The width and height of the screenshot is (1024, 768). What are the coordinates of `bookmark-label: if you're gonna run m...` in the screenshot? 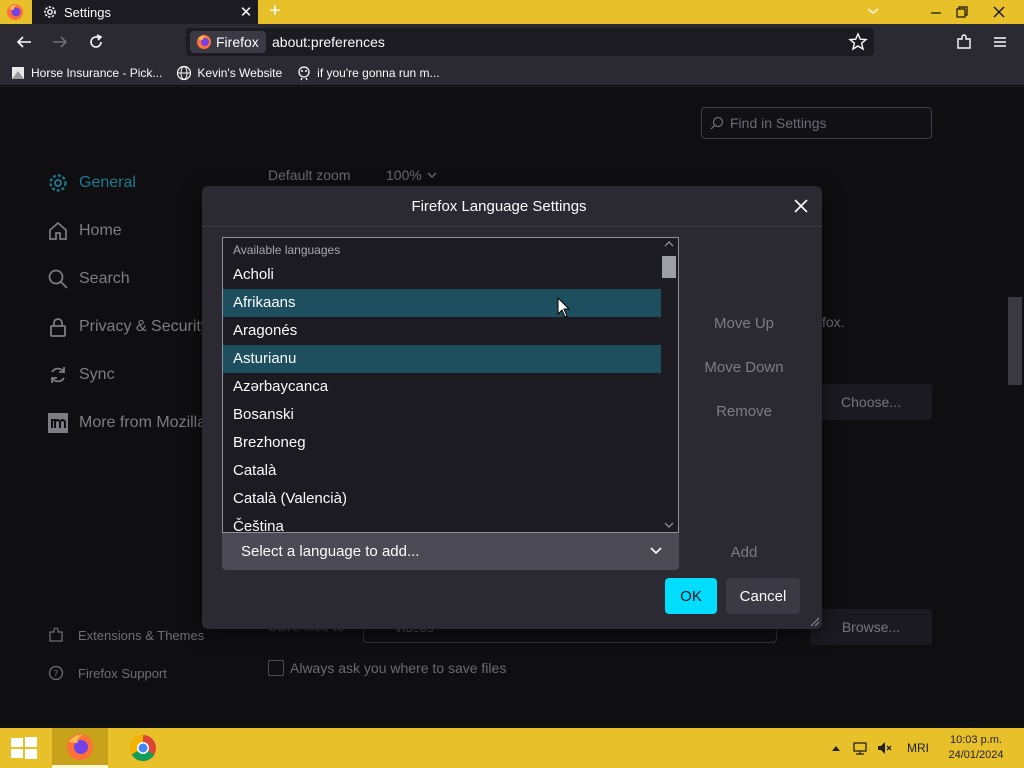 It's located at (378, 72).